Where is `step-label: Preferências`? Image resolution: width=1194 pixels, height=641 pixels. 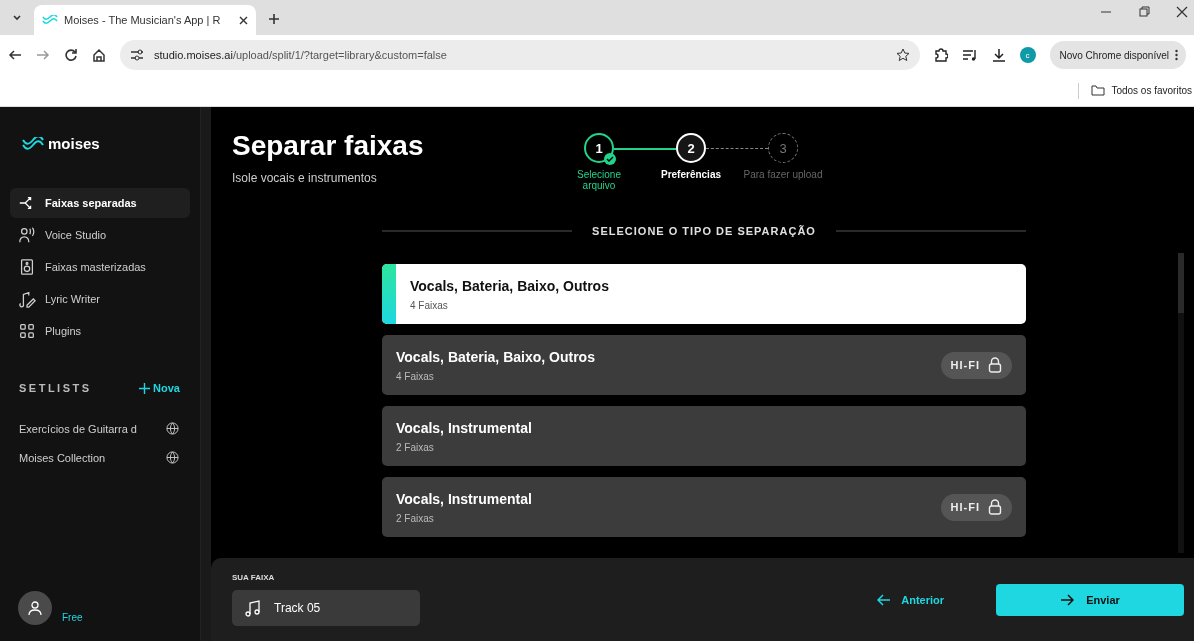 step-label: Preferências is located at coordinates (690, 174).